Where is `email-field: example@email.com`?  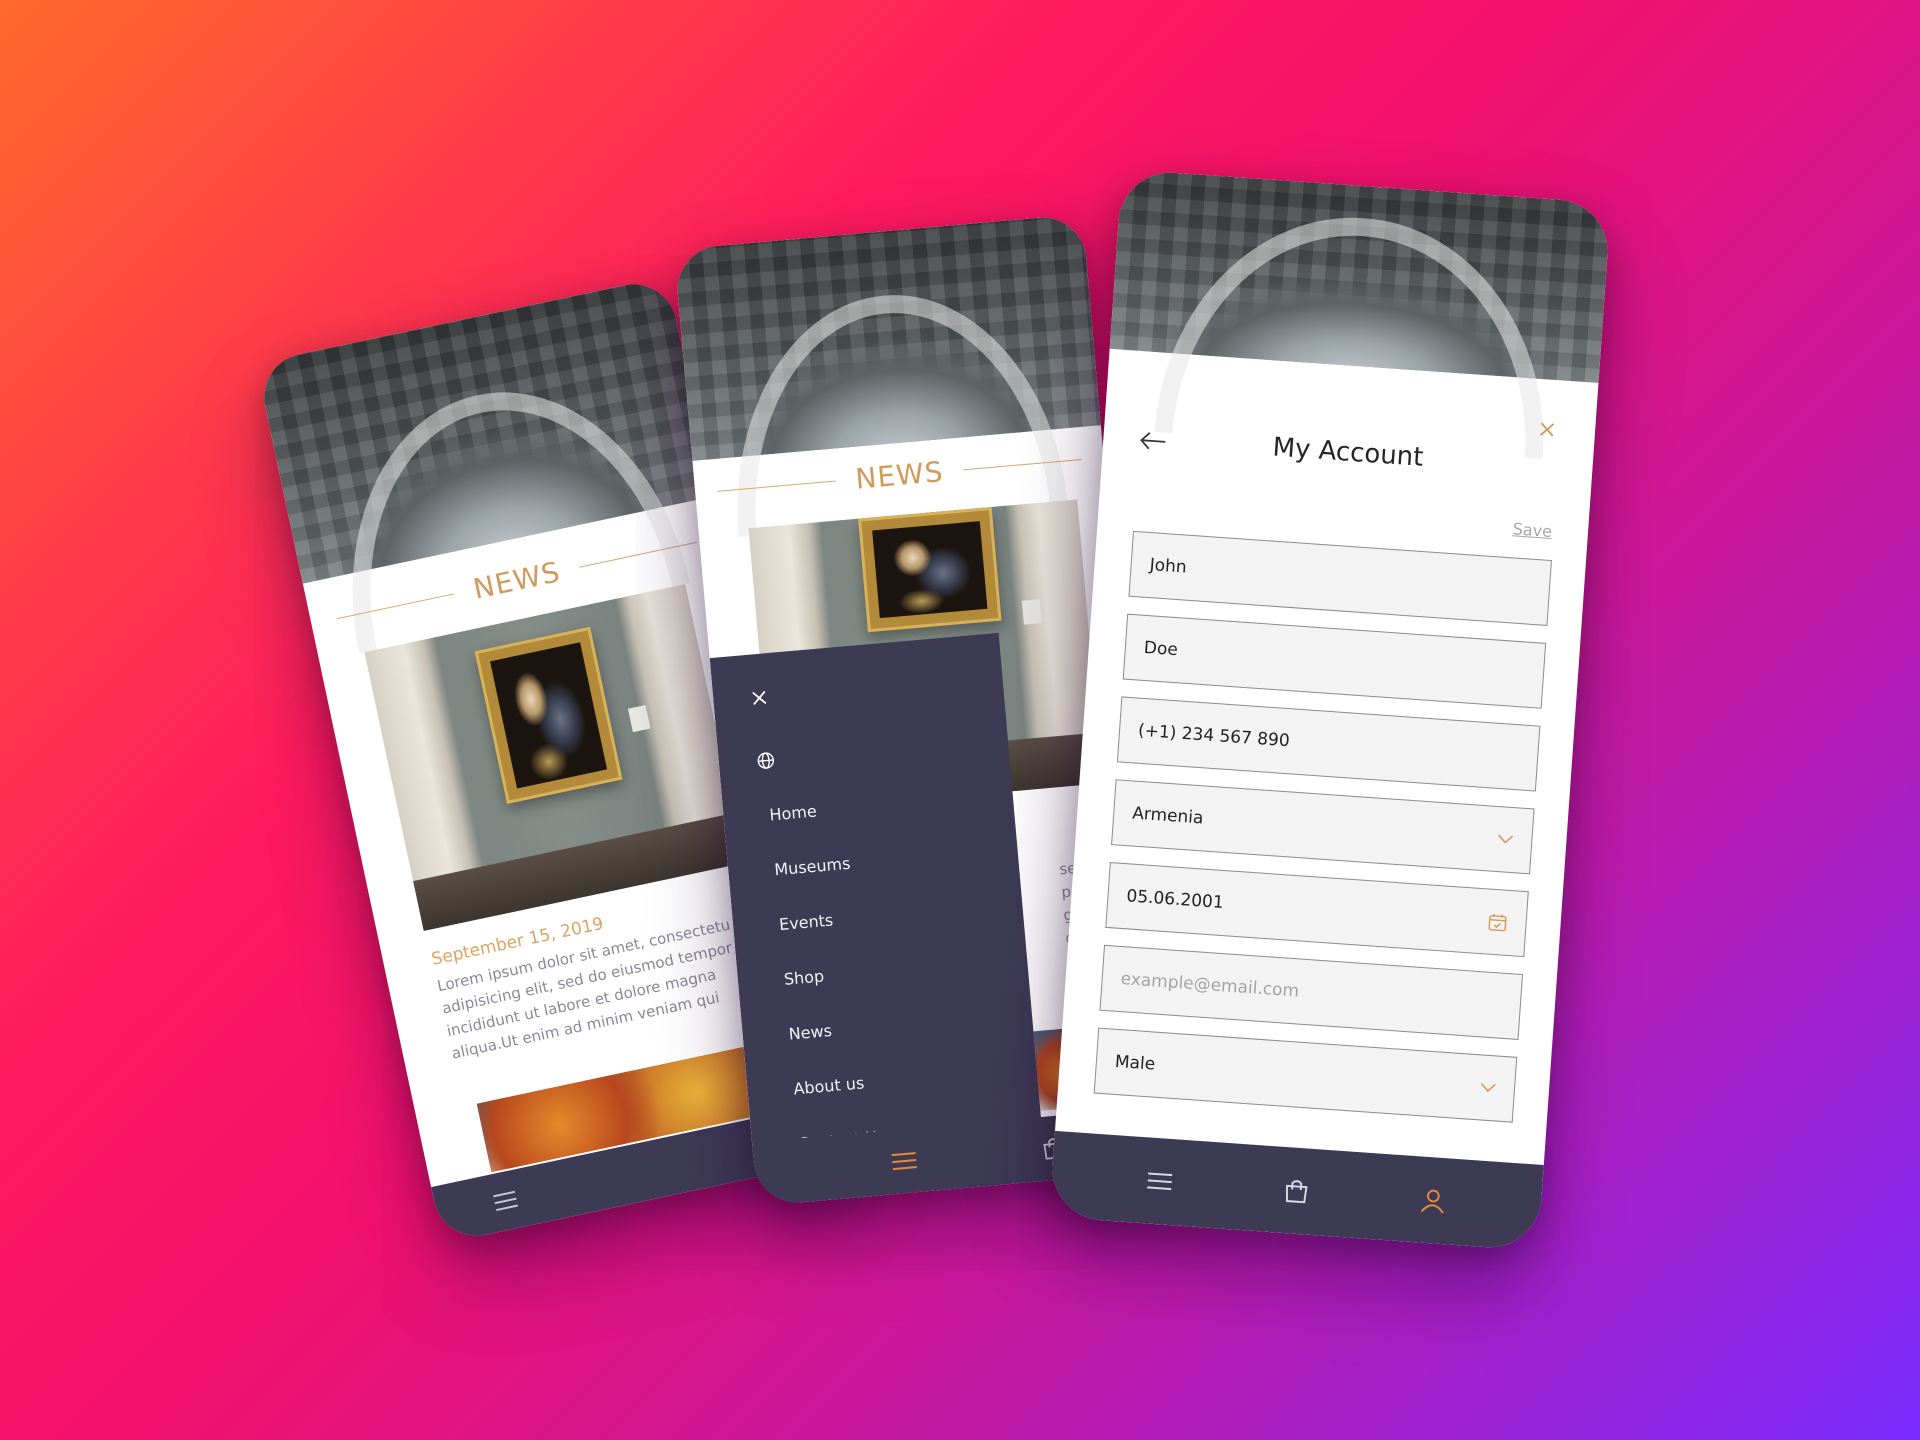 email-field: example@email.com is located at coordinates (1311, 992).